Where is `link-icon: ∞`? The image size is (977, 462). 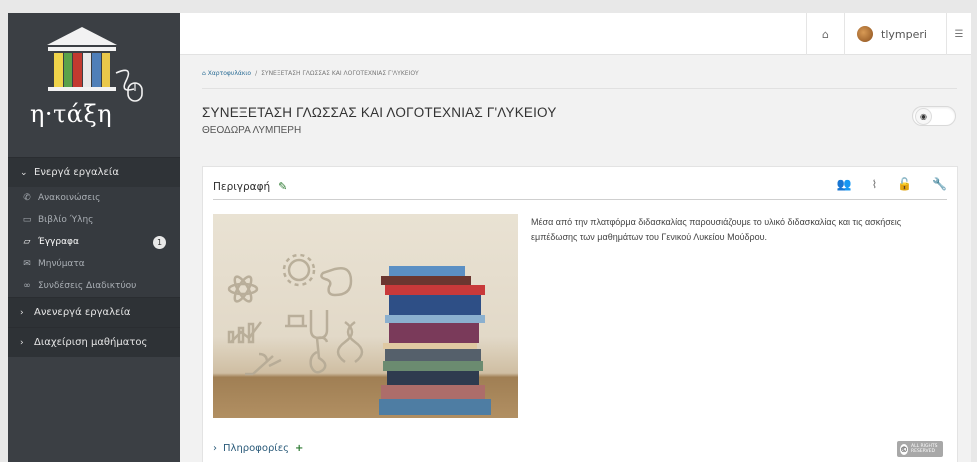
link-icon: ∞ is located at coordinates (27, 286).